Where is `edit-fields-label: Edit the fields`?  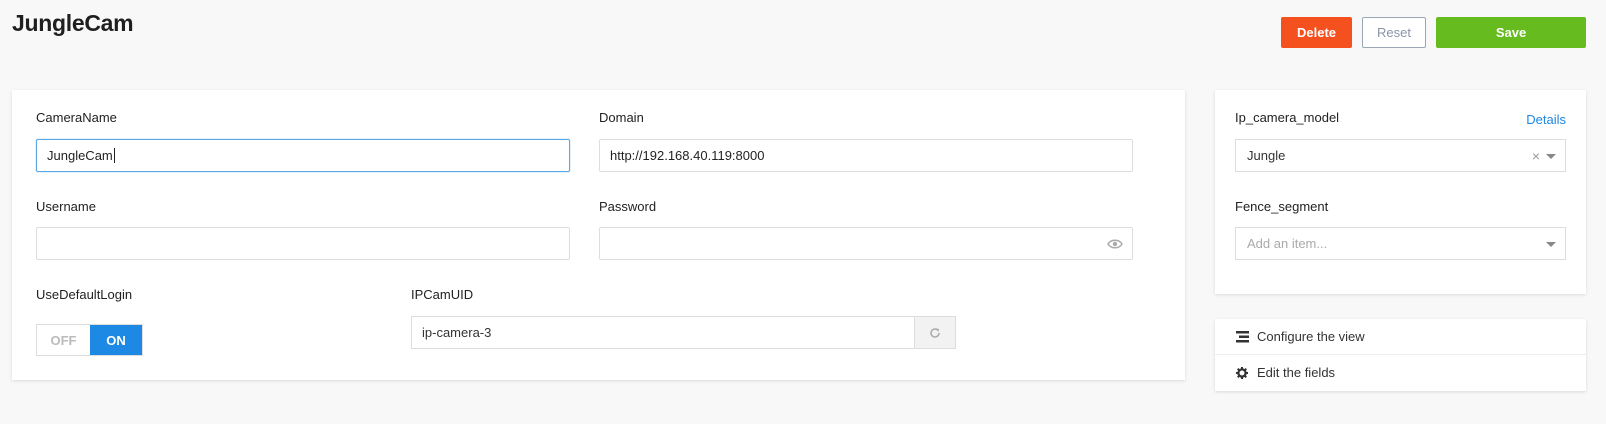 edit-fields-label: Edit the fields is located at coordinates (1296, 372).